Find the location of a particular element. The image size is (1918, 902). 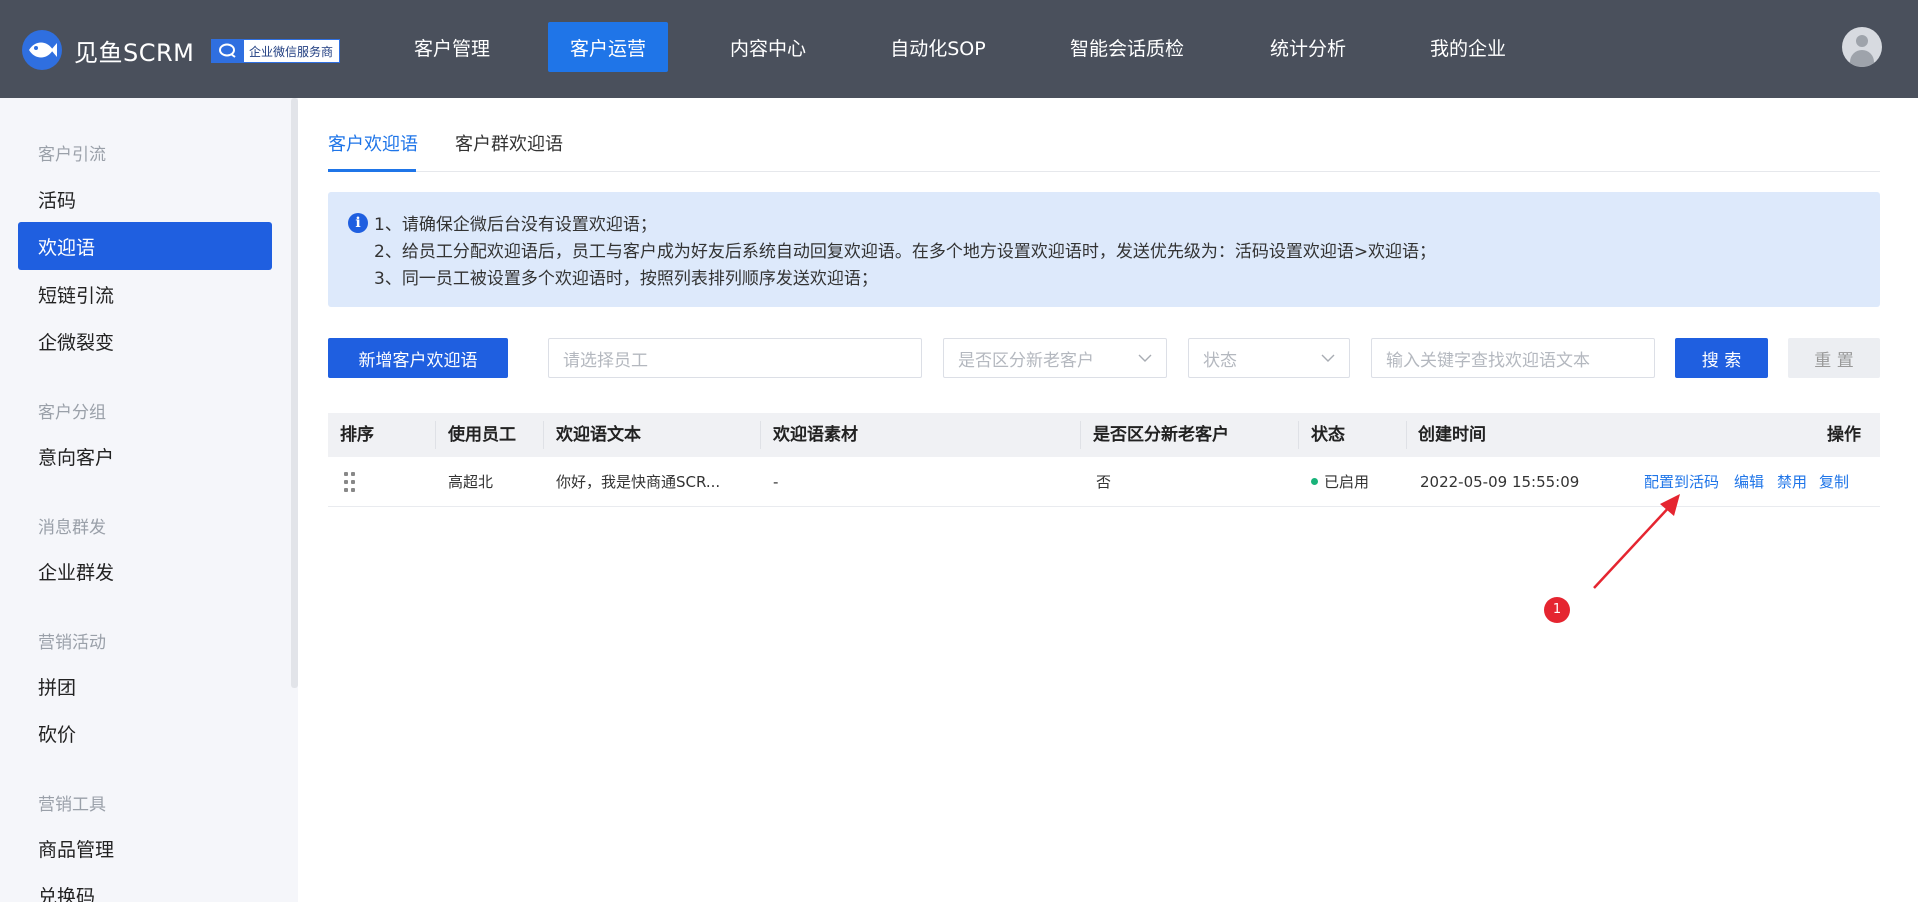

reset-button: 重 置 is located at coordinates (1834, 358).